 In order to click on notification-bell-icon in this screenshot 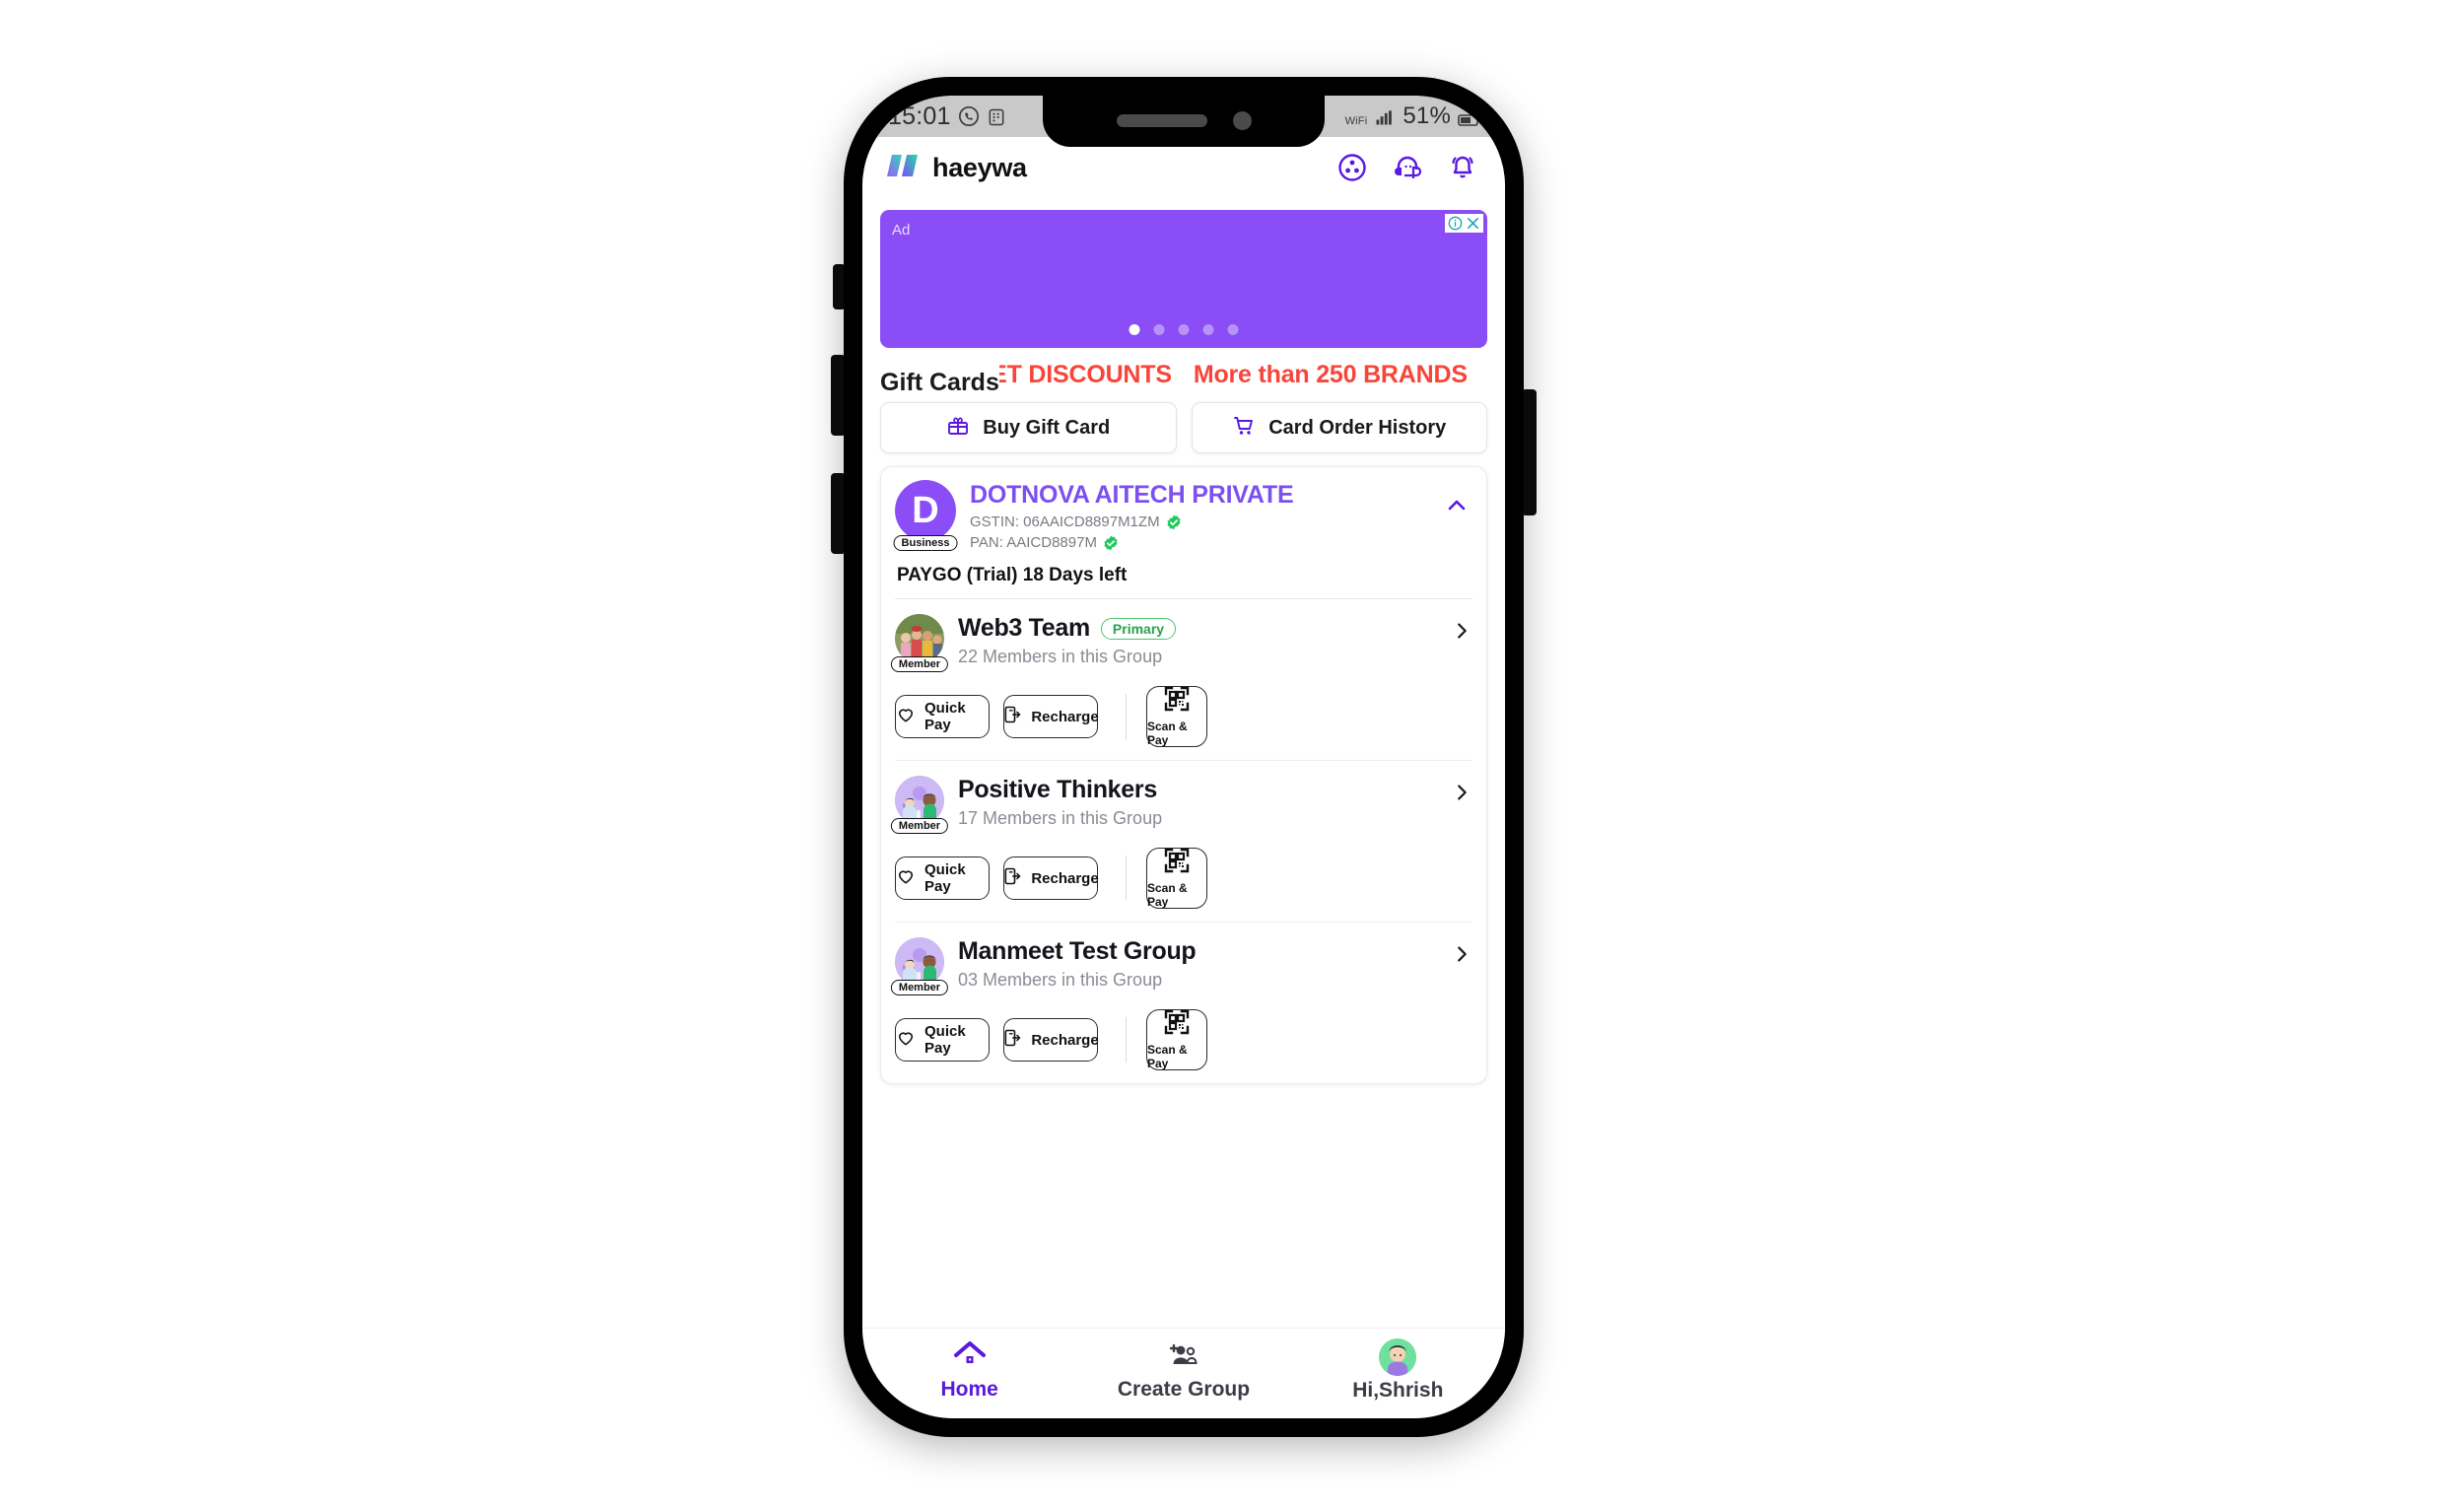, I will do `click(1462, 167)`.